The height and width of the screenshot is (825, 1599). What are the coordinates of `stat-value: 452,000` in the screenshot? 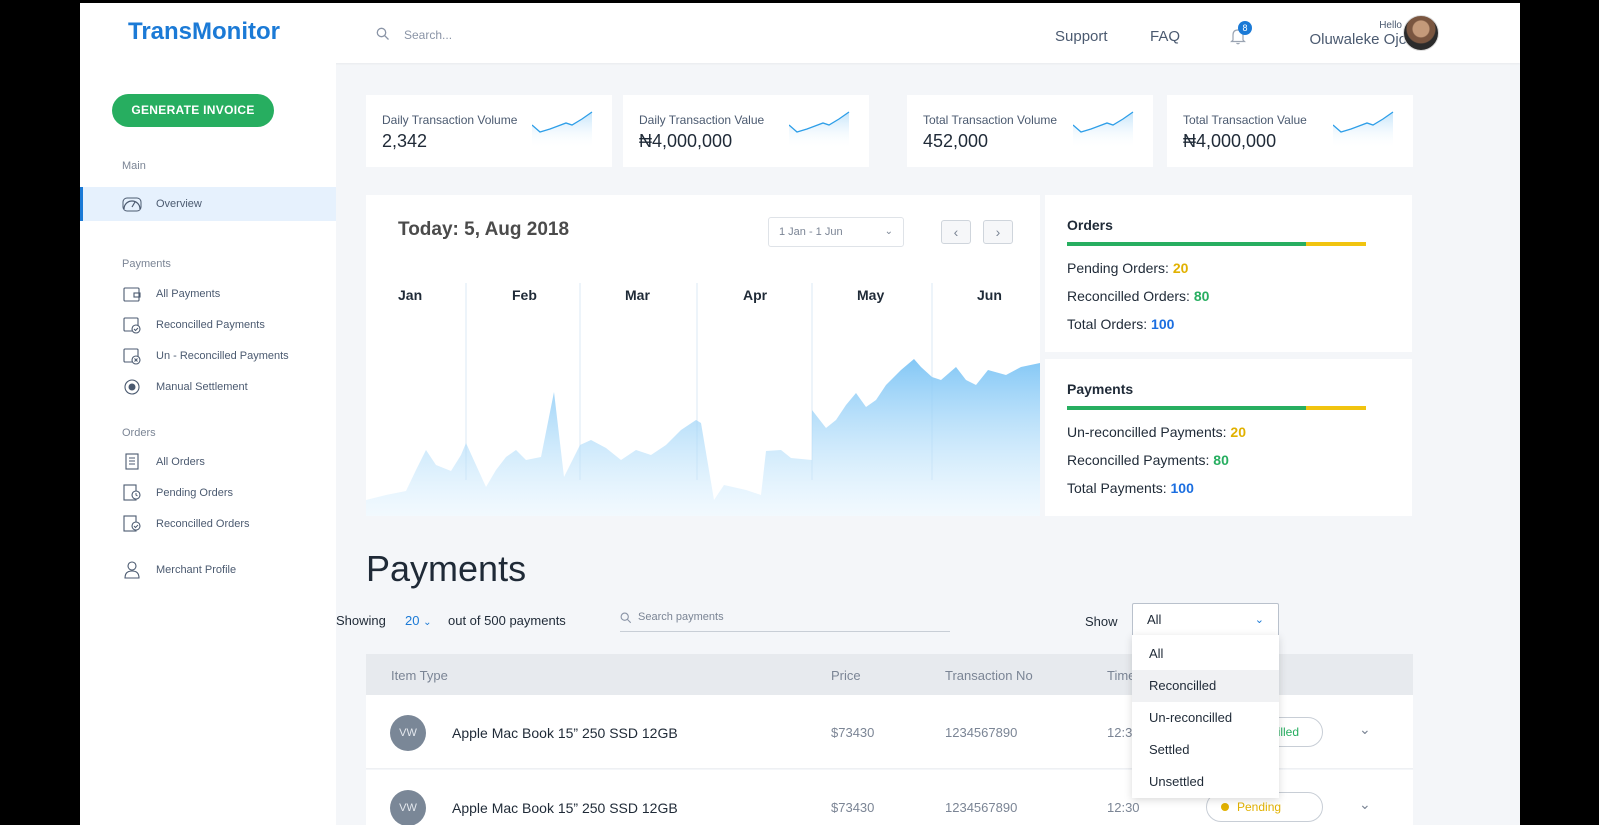 It's located at (956, 141).